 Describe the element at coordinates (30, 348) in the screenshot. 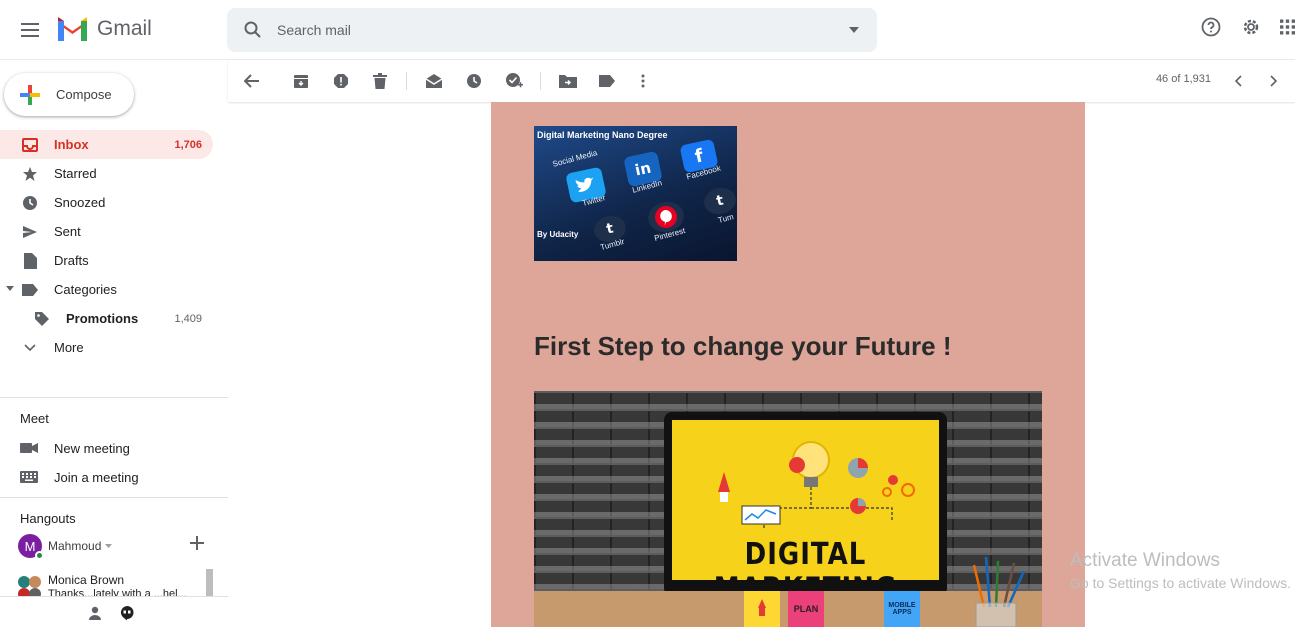

I see `chevron-down-icon` at that location.